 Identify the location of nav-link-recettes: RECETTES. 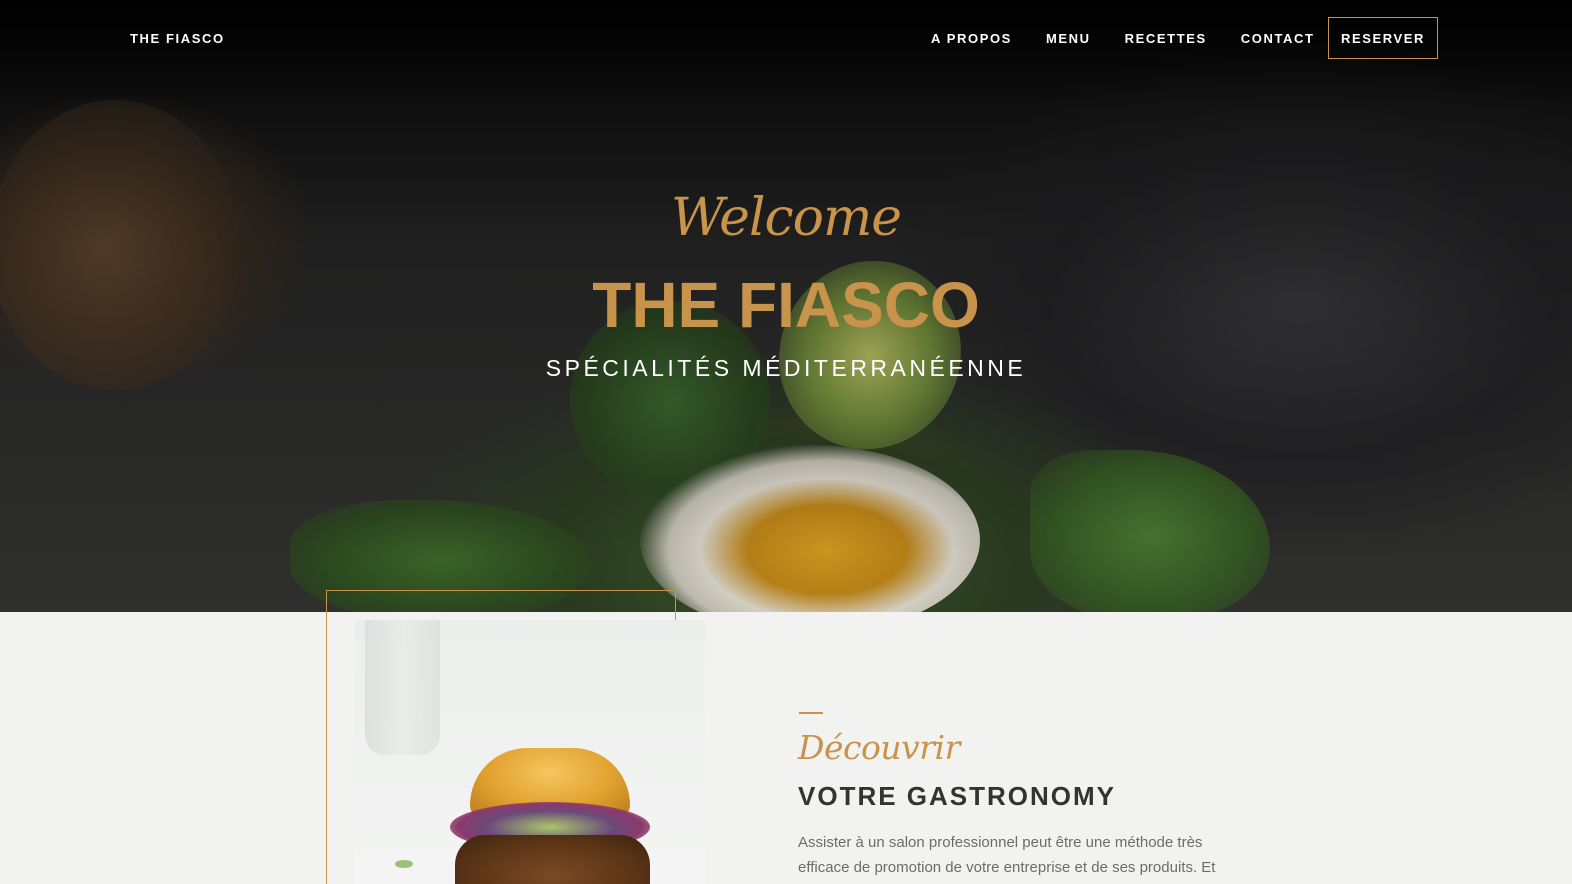
(1166, 38).